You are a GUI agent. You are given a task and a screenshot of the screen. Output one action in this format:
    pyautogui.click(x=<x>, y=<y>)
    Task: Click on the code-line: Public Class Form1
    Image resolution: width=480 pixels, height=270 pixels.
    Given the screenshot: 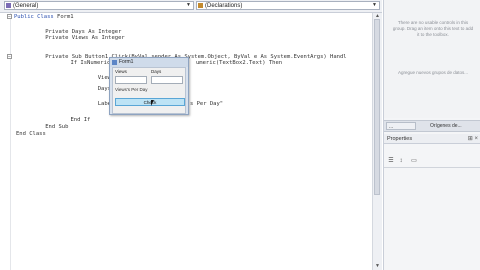 What is the action you would take?
    pyautogui.click(x=44, y=17)
    